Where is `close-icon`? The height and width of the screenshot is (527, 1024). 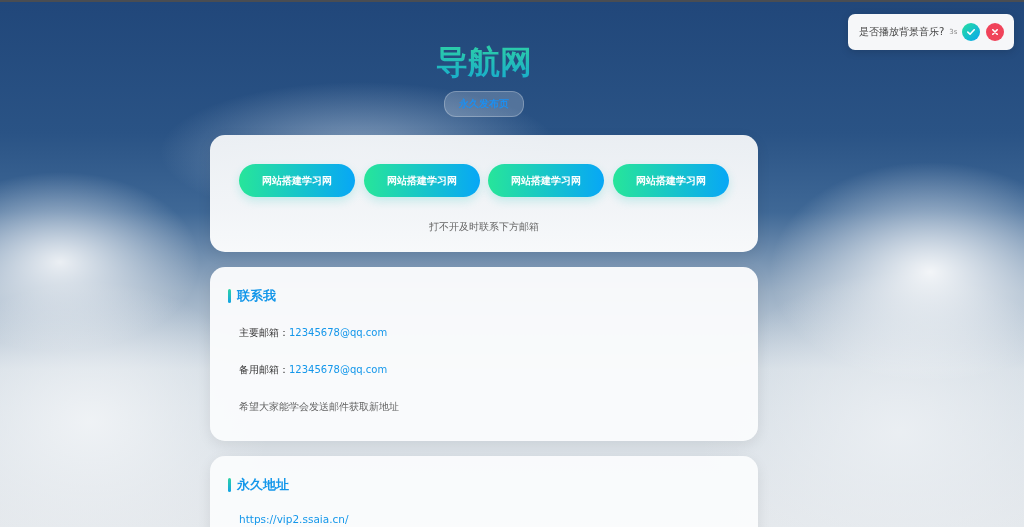
close-icon is located at coordinates (995, 32).